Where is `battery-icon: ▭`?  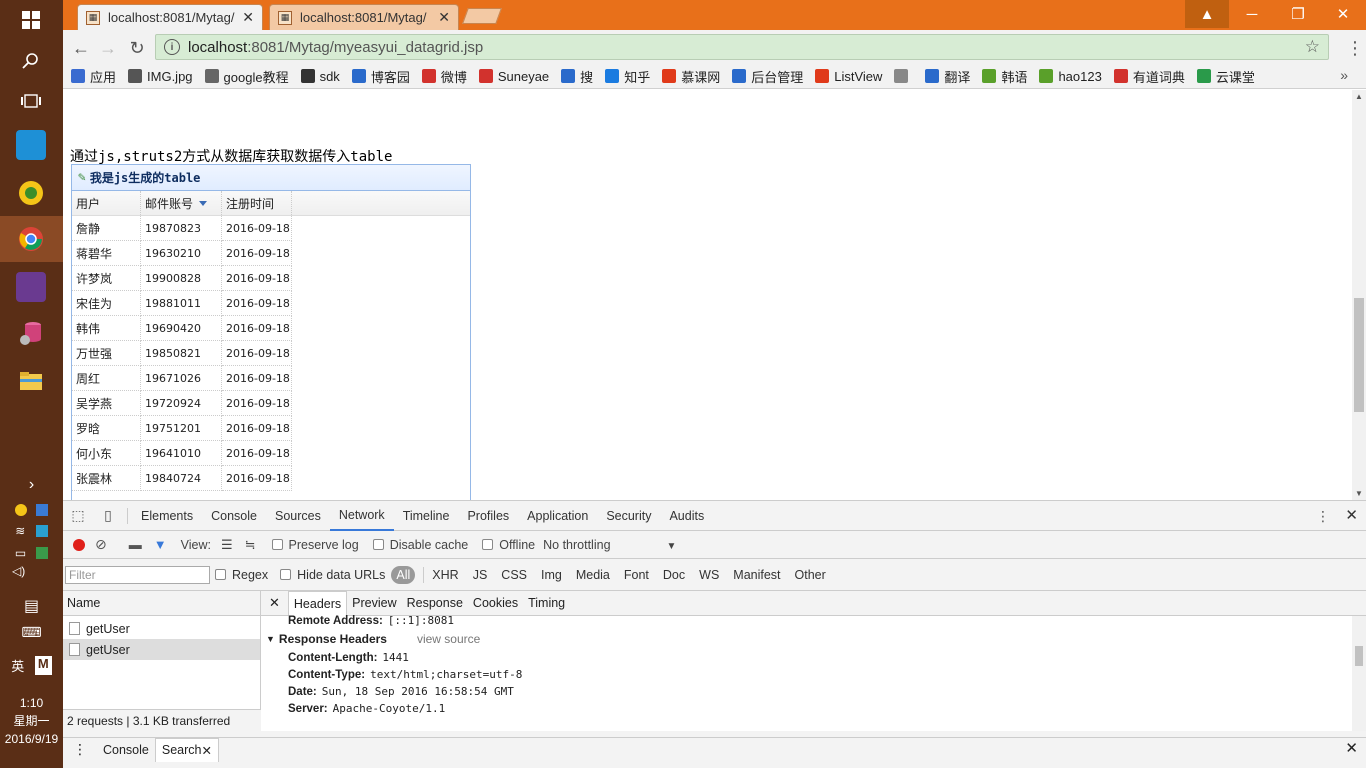 battery-icon: ▭ is located at coordinates (20, 553).